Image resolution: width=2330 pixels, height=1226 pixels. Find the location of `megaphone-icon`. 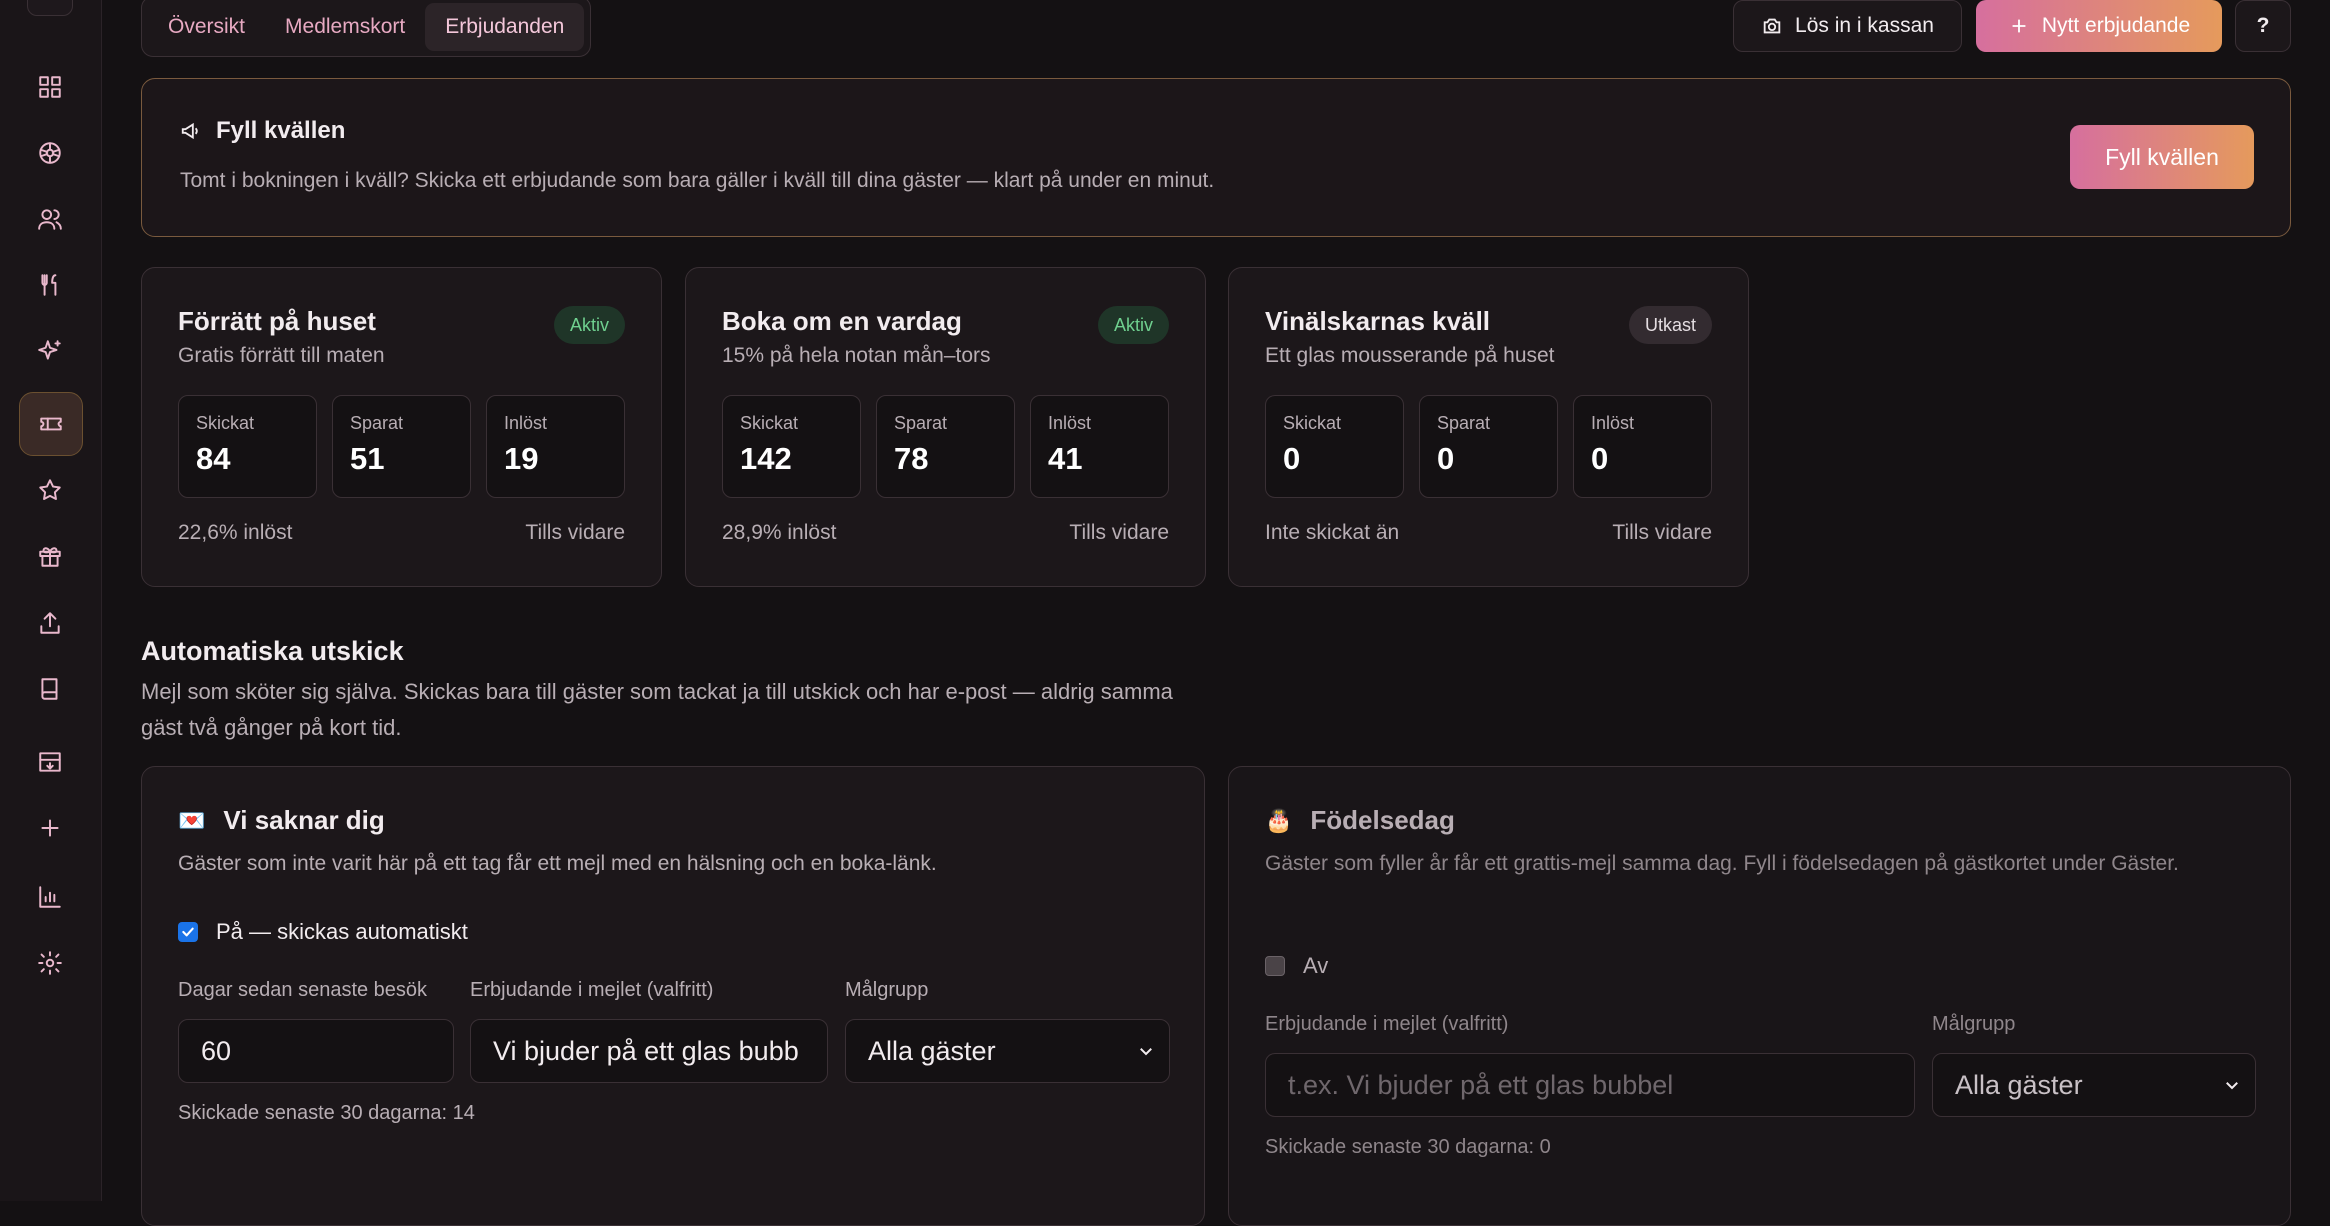

megaphone-icon is located at coordinates (189, 131).